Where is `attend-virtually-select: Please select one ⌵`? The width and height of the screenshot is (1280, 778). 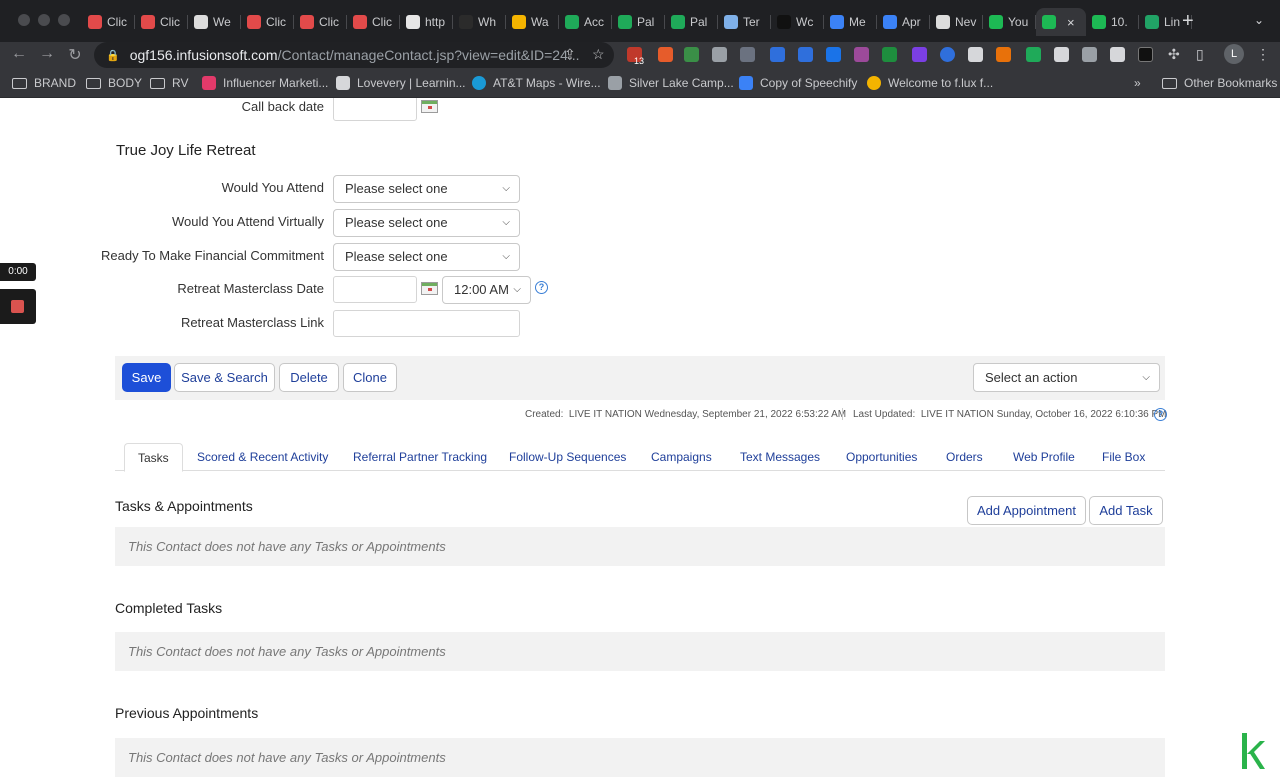
attend-virtually-select: Please select one ⌵ is located at coordinates (426, 223).